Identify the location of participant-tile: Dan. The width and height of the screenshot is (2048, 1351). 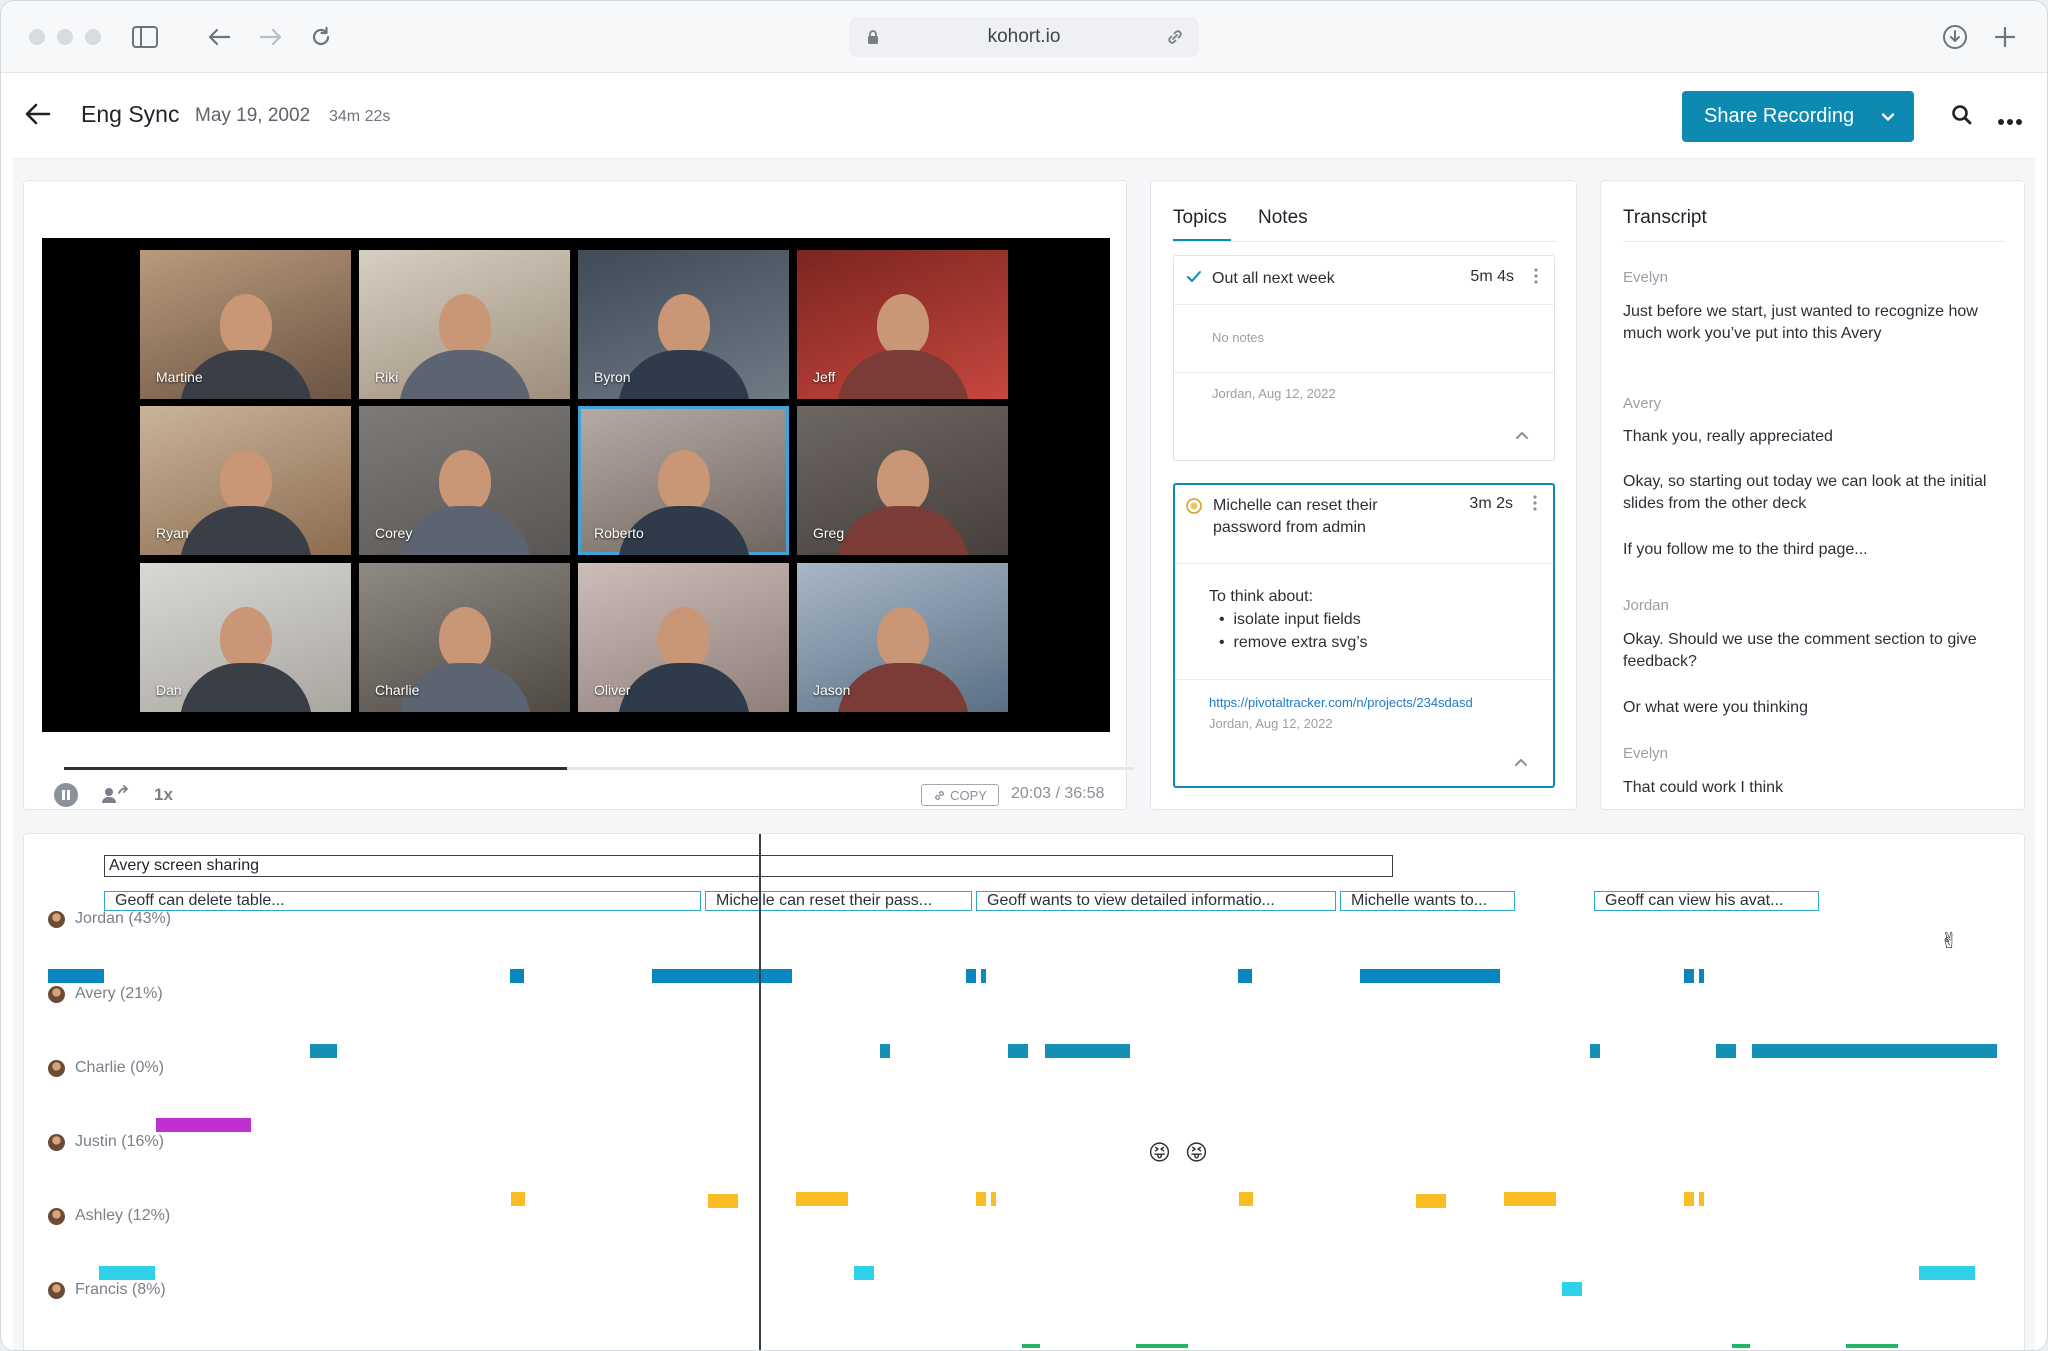
(245, 637).